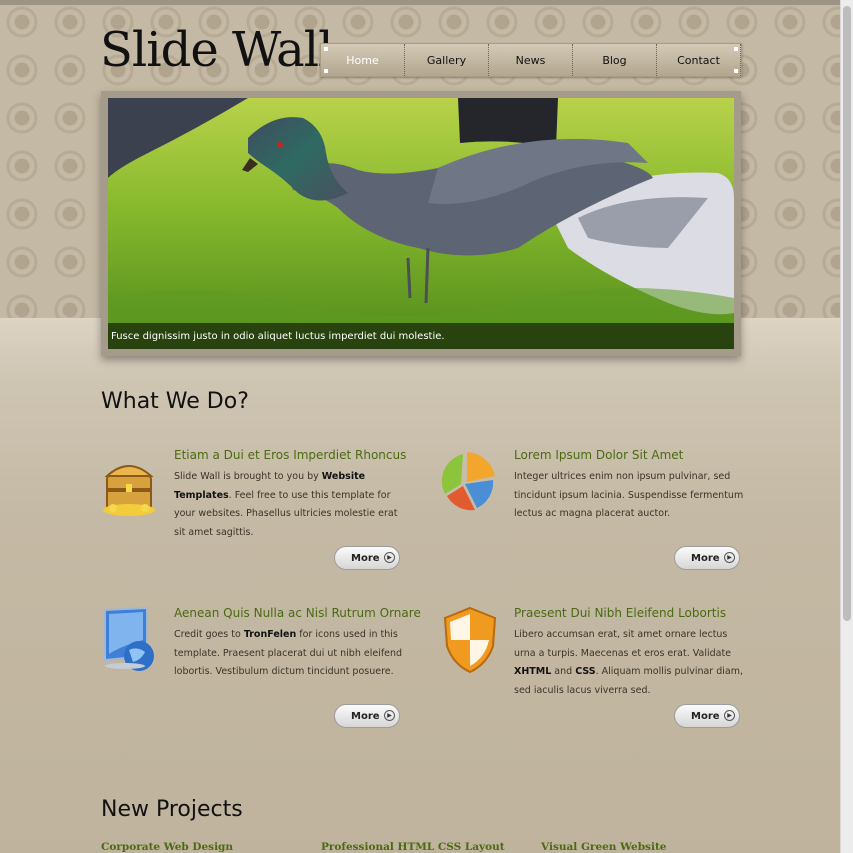  I want to click on feature-text: and, so click(563, 671).